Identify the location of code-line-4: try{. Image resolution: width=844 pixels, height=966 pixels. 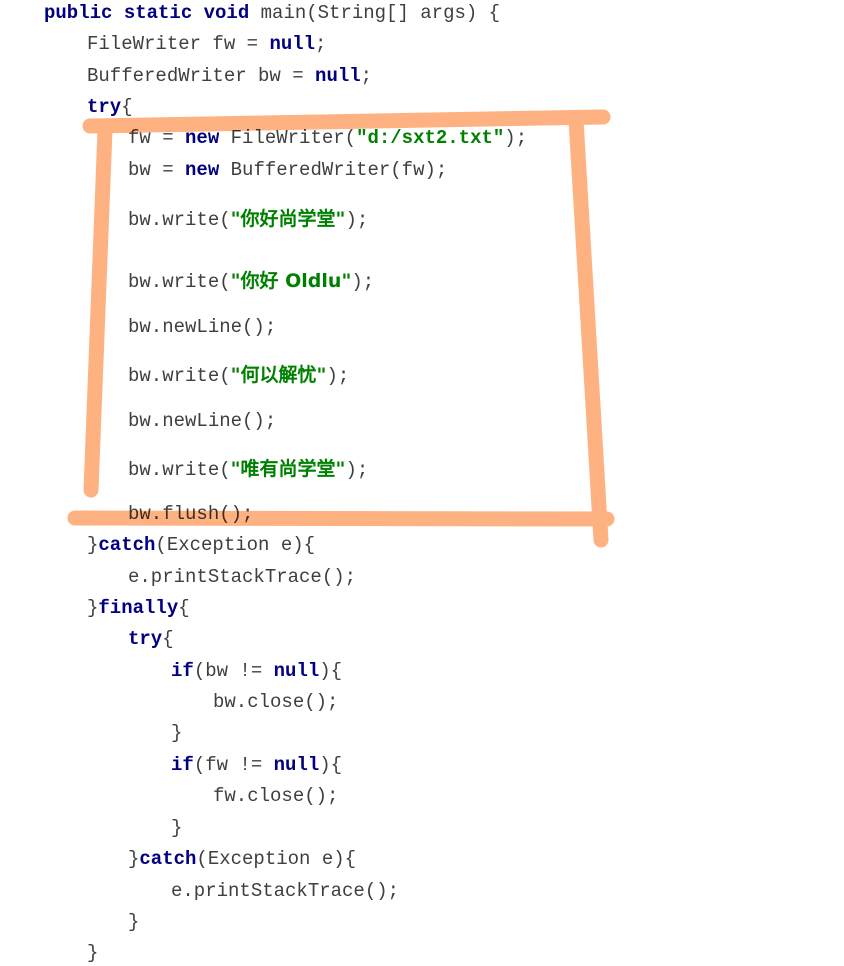
(110, 107).